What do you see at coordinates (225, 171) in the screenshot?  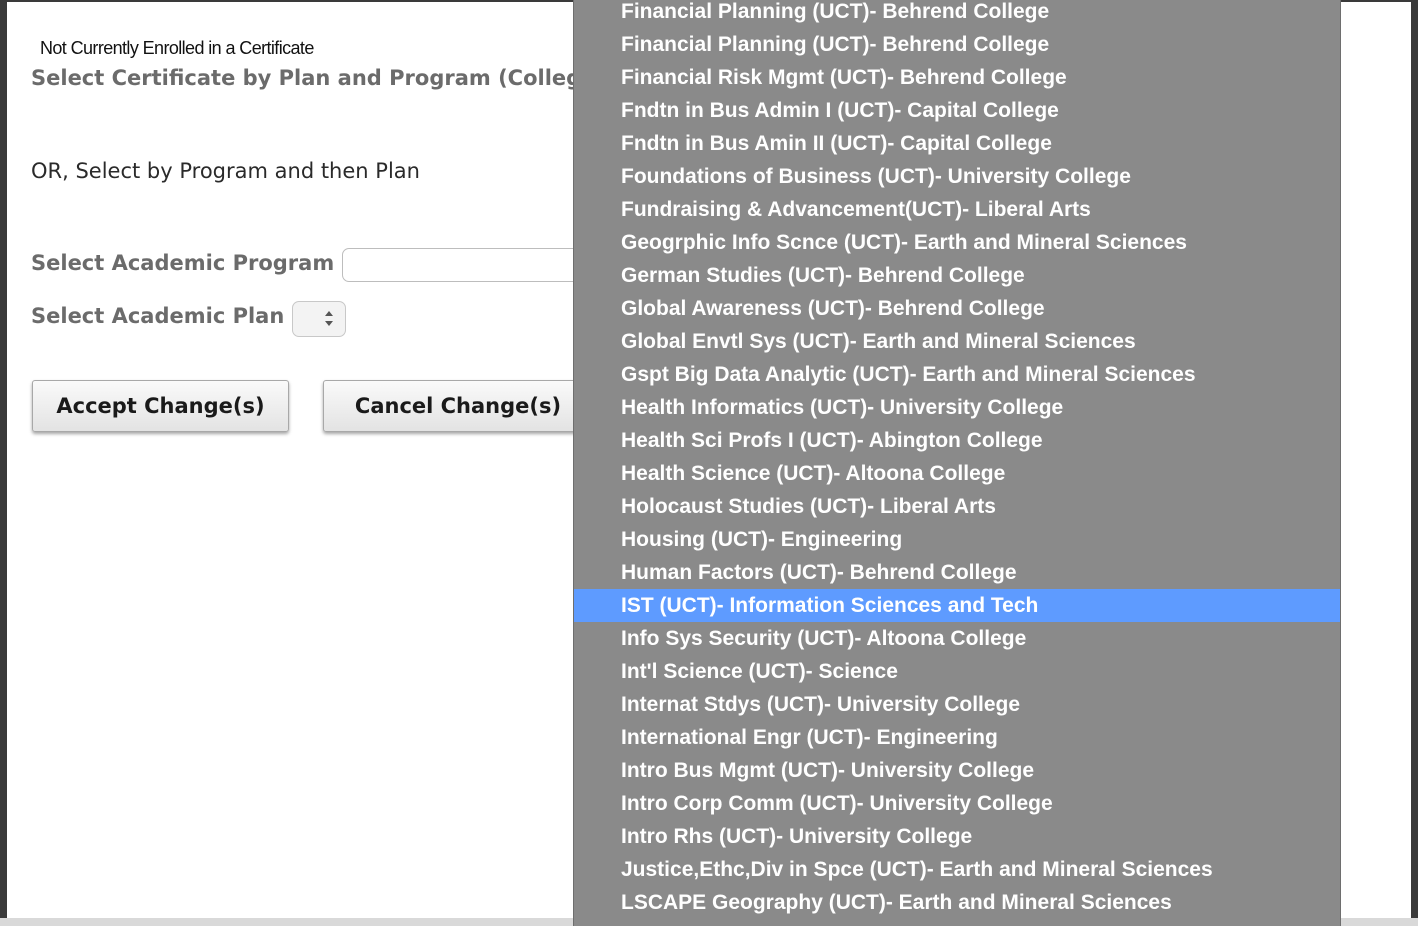 I see `alternate-selection-text: OR, Select by Program and then Plan` at bounding box center [225, 171].